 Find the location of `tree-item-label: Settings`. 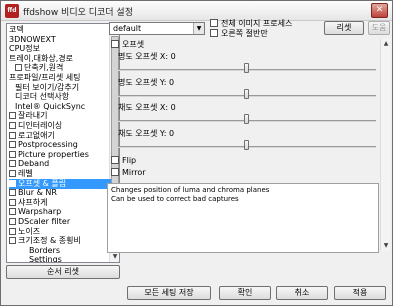

tree-item-label: Settings is located at coordinates (45, 259).